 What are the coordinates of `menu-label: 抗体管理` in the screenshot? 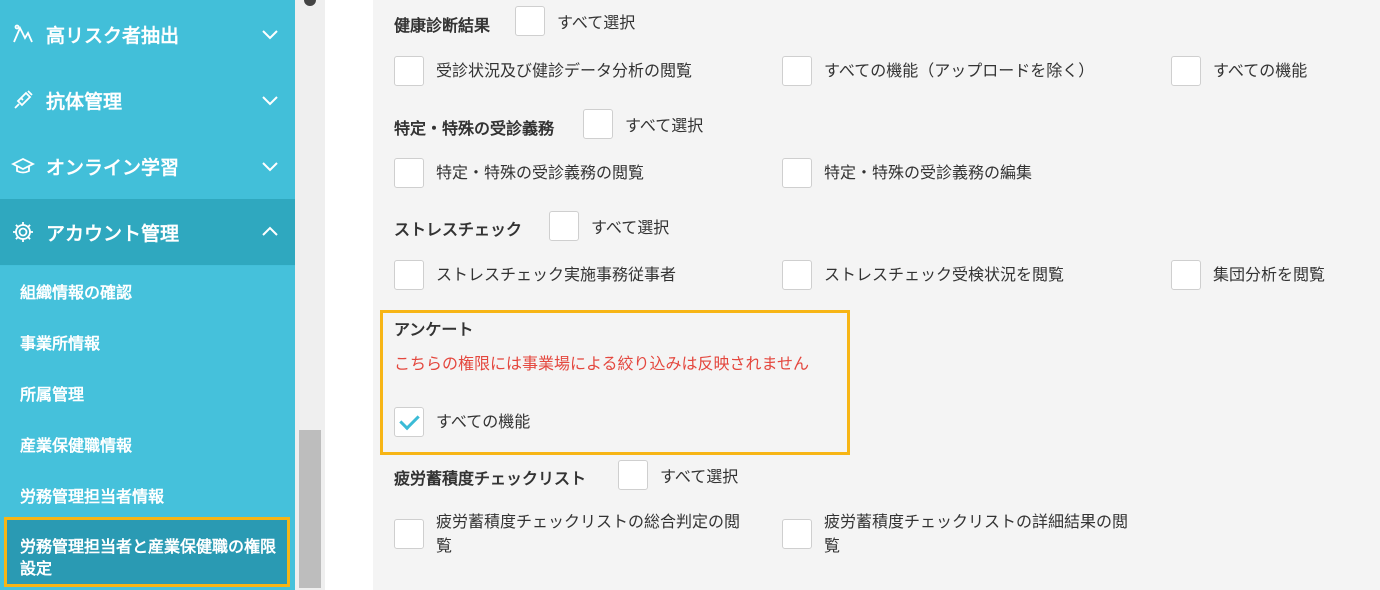 It's located at (84, 101).